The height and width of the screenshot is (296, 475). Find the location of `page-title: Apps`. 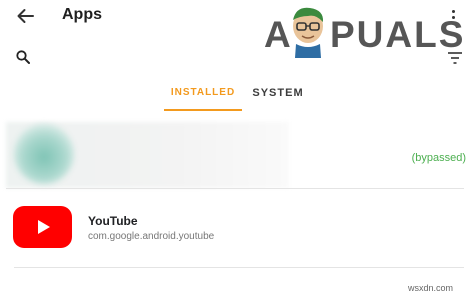

page-title: Apps is located at coordinates (82, 14).